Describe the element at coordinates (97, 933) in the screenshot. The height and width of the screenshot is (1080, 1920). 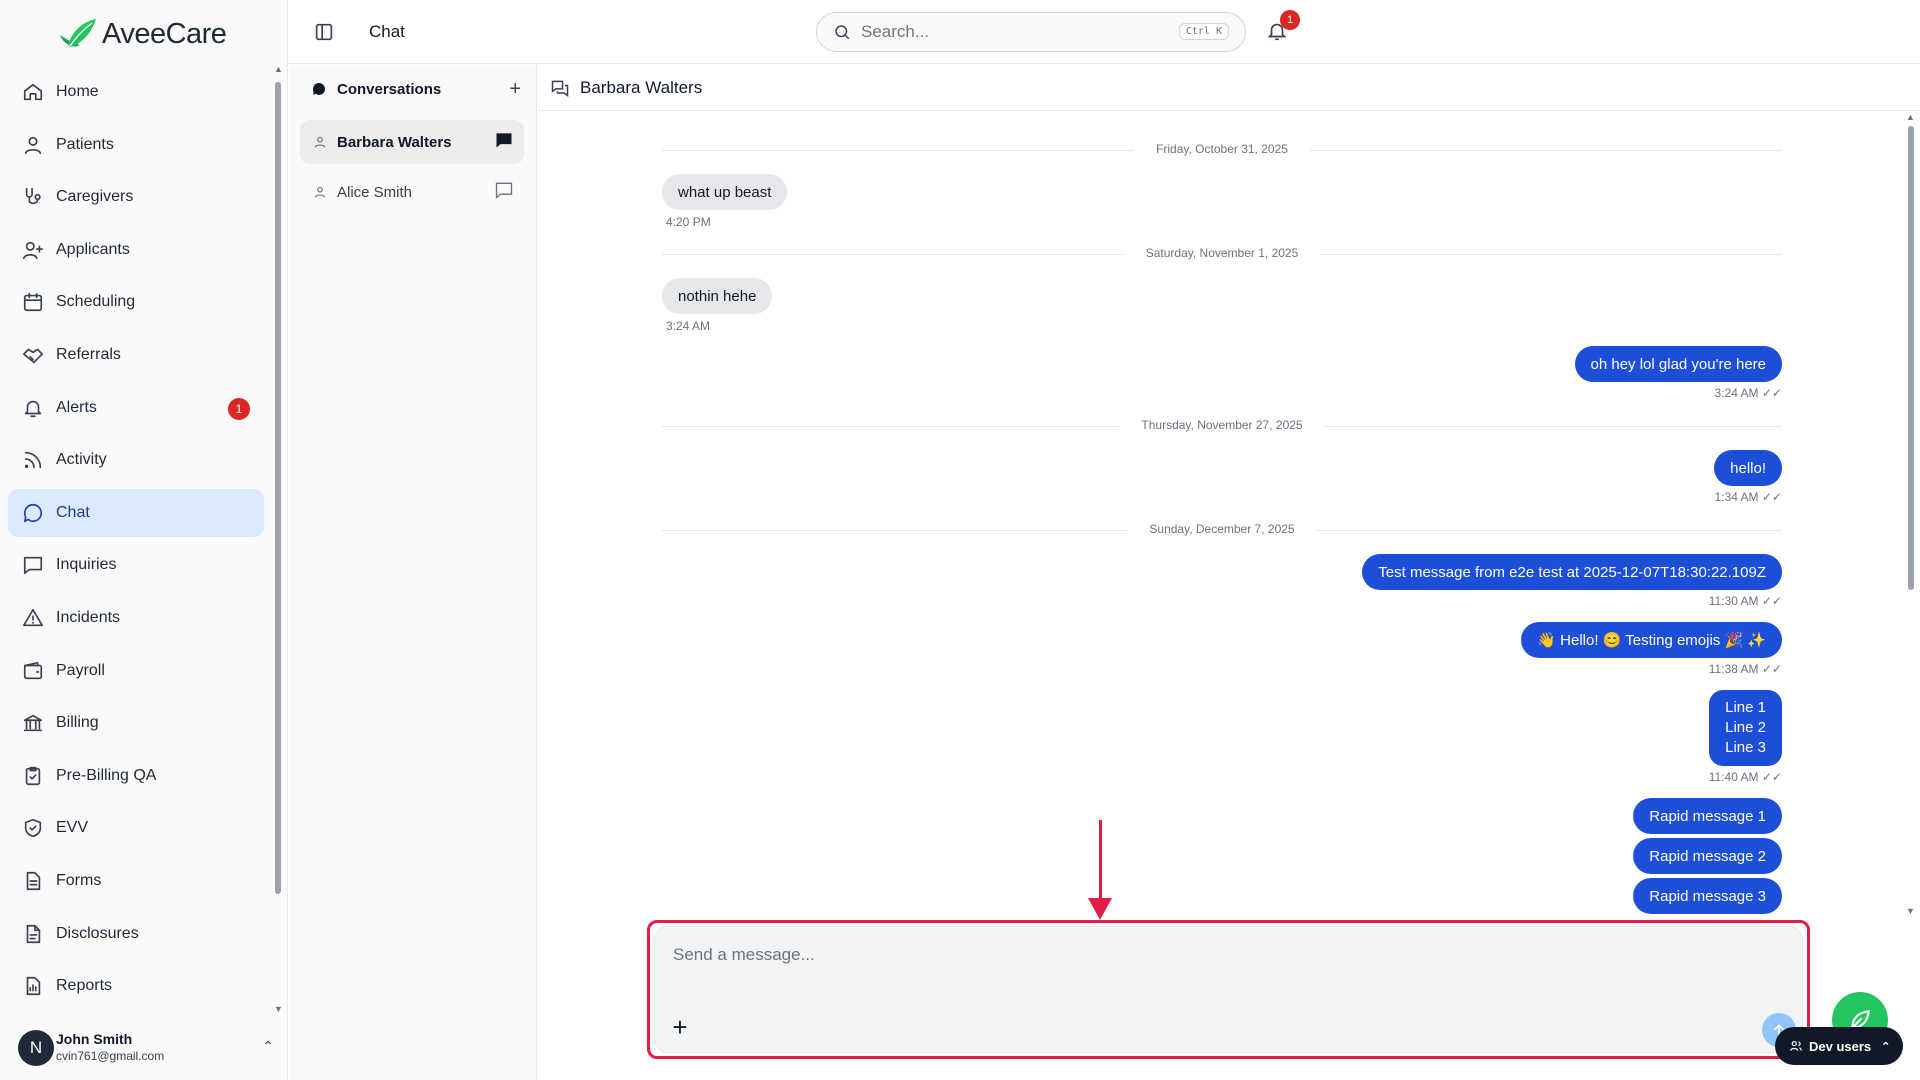
I see `sidebar-item-label: Disclosures` at that location.